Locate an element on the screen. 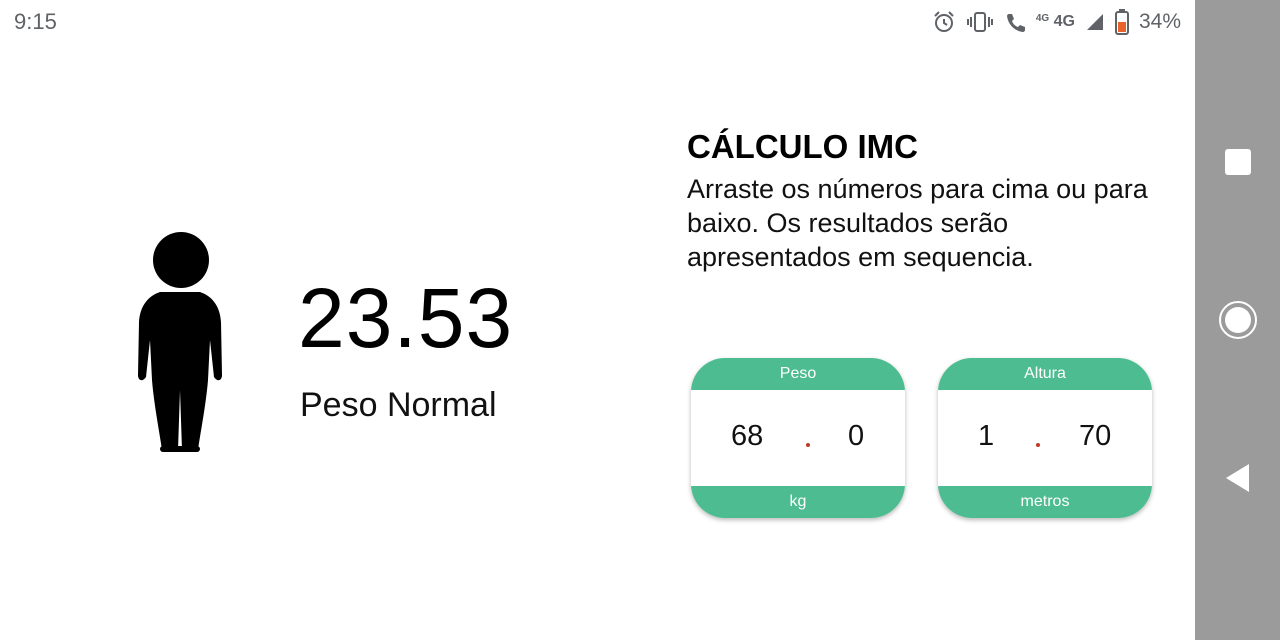 This screenshot has height=640, width=1280. status-icons: 4G 4G 34% is located at coordinates (1056, 22).